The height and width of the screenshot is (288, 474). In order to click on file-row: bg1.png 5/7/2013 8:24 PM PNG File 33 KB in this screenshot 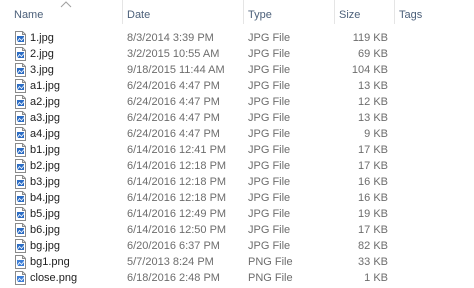, I will do `click(237, 262)`.